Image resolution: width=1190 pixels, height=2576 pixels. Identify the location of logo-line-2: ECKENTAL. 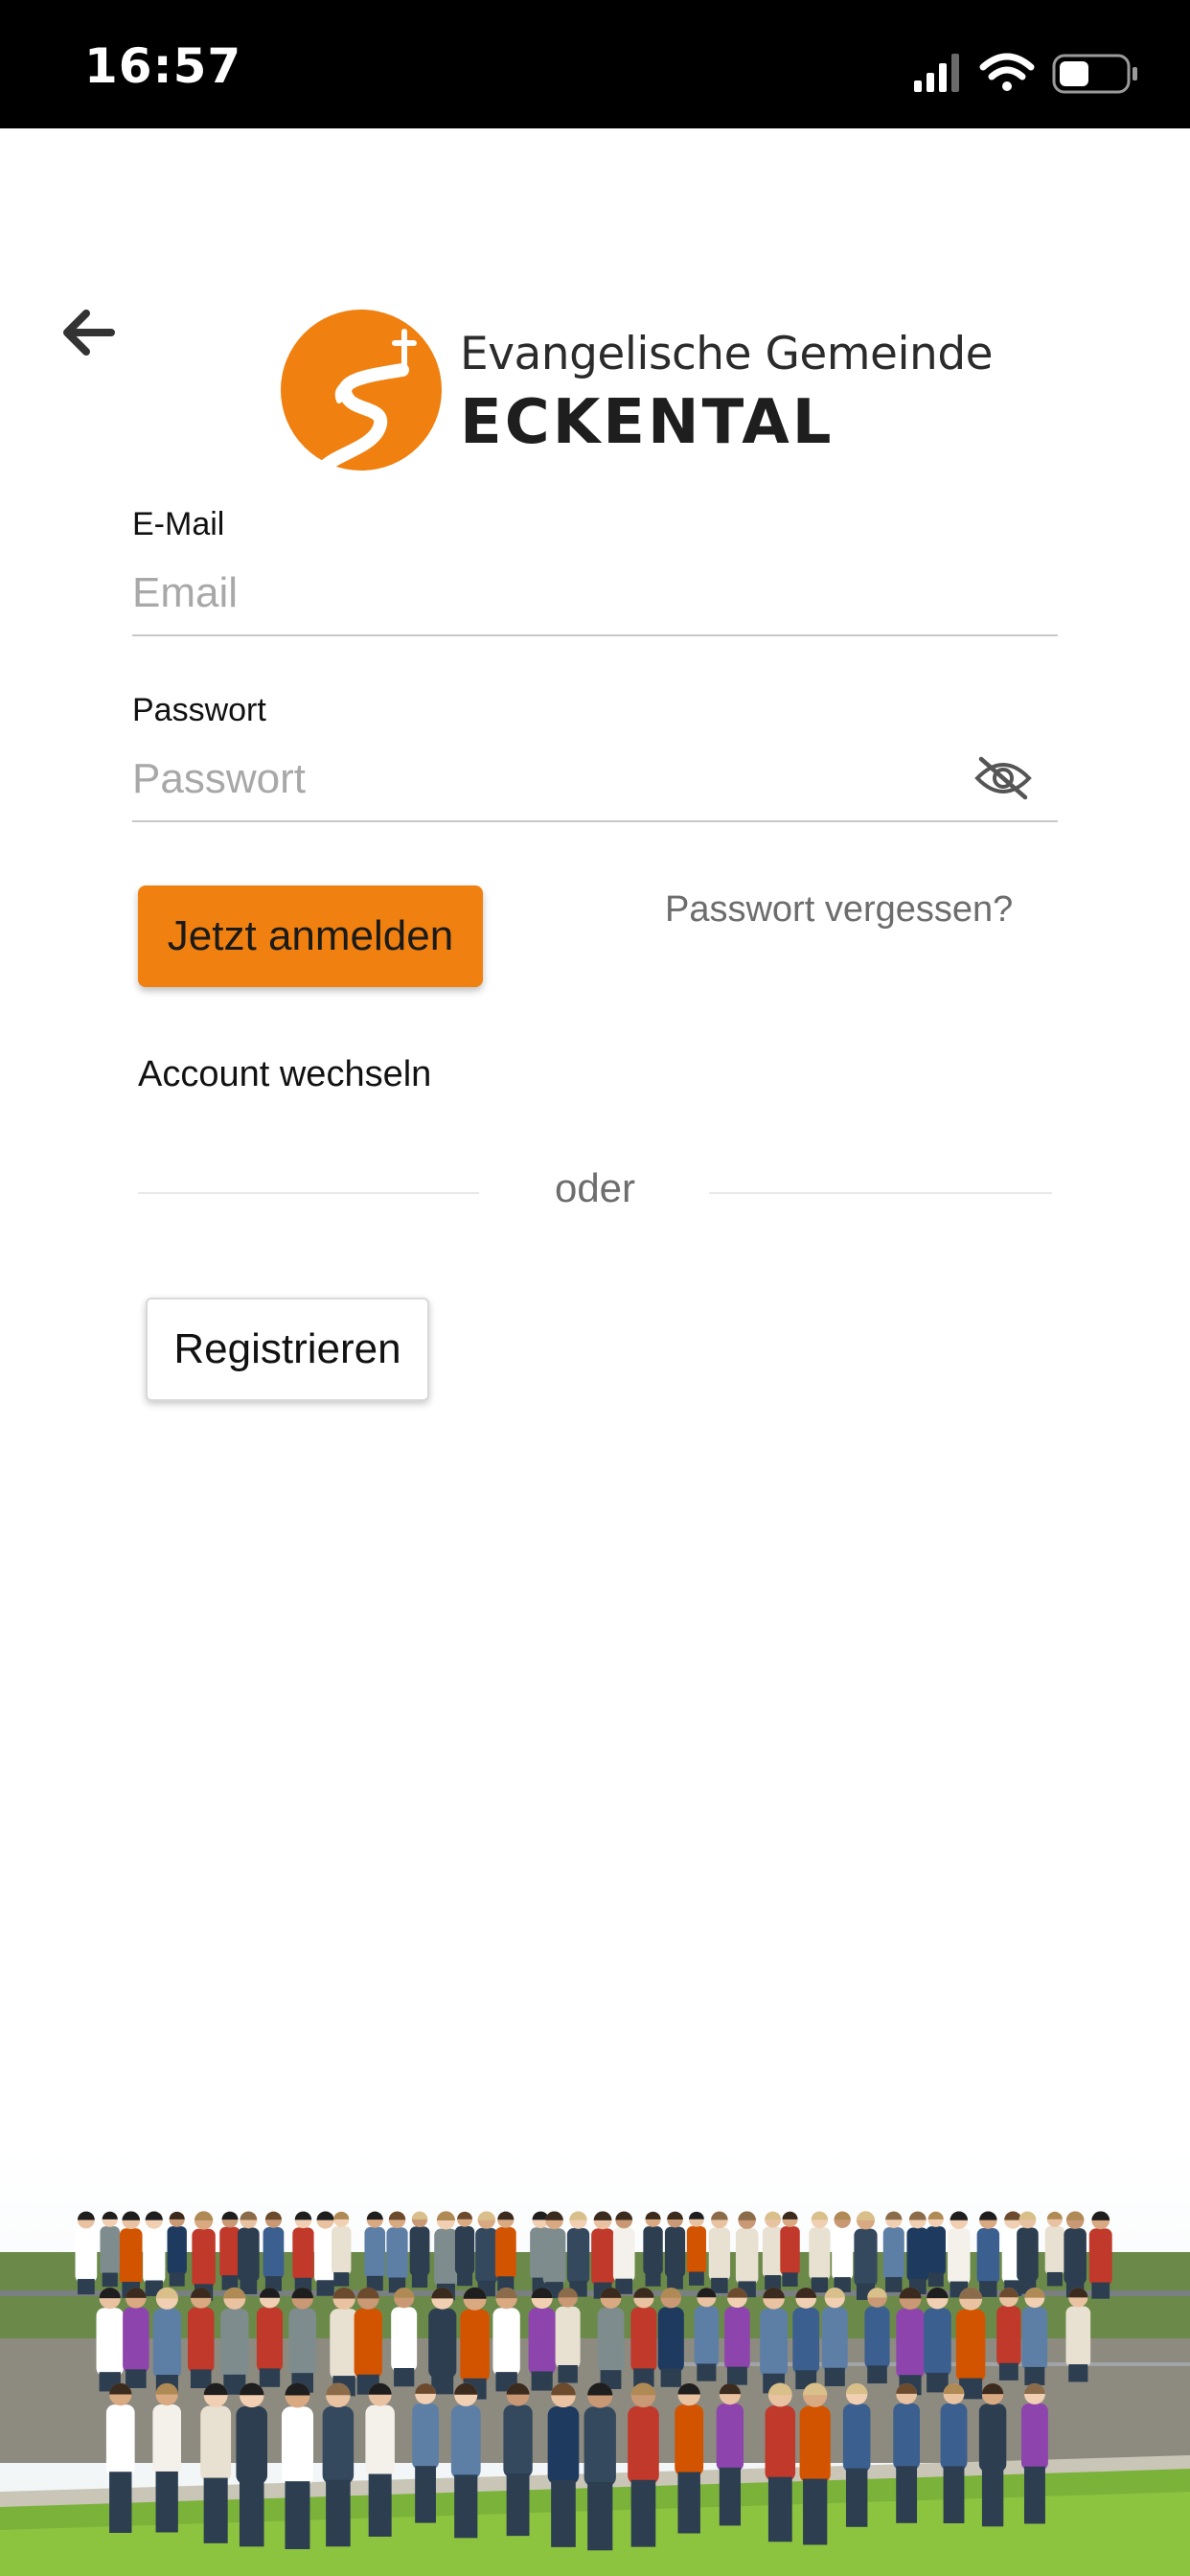
(648, 422).